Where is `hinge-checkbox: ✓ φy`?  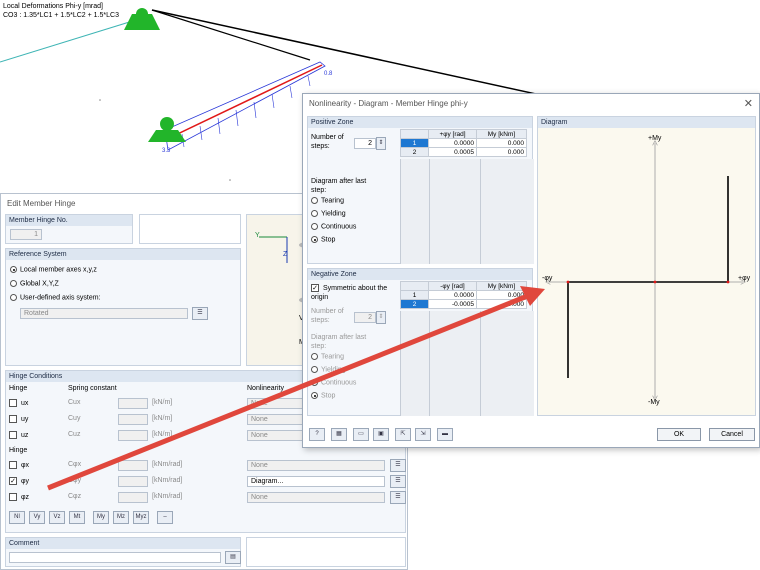 hinge-checkbox: ✓ φy is located at coordinates (19, 481).